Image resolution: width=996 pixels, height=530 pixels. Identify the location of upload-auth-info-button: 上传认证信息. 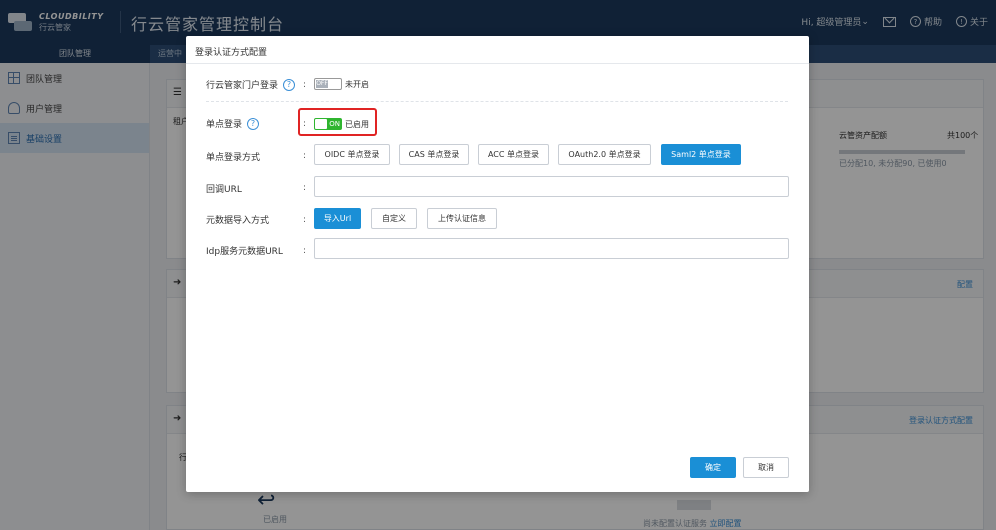
(462, 218).